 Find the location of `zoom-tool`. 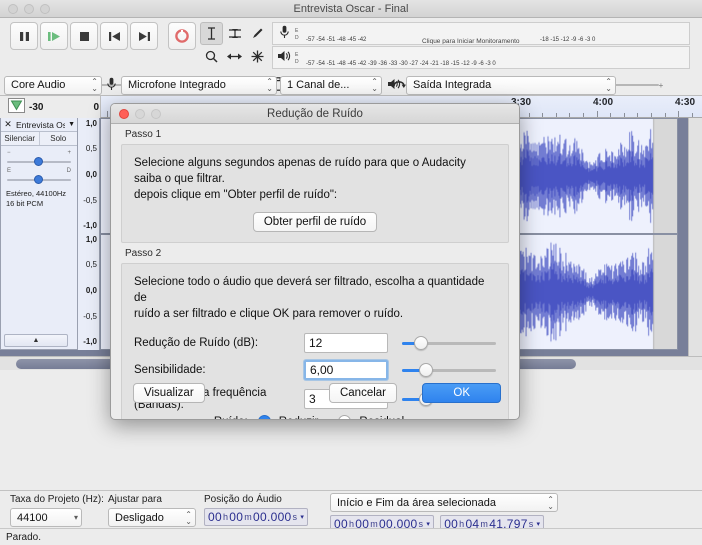

zoom-tool is located at coordinates (211, 56).